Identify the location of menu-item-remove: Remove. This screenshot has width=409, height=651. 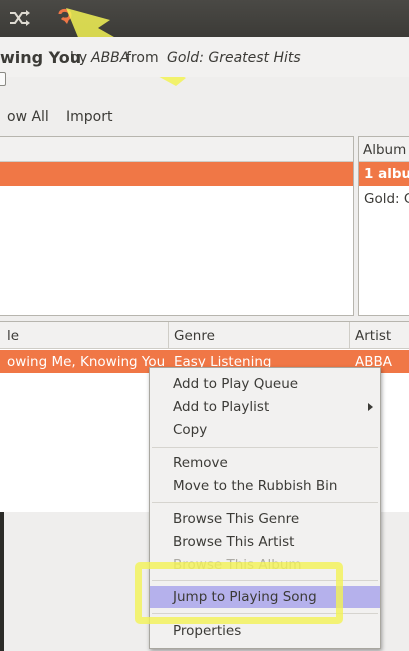
(265, 463).